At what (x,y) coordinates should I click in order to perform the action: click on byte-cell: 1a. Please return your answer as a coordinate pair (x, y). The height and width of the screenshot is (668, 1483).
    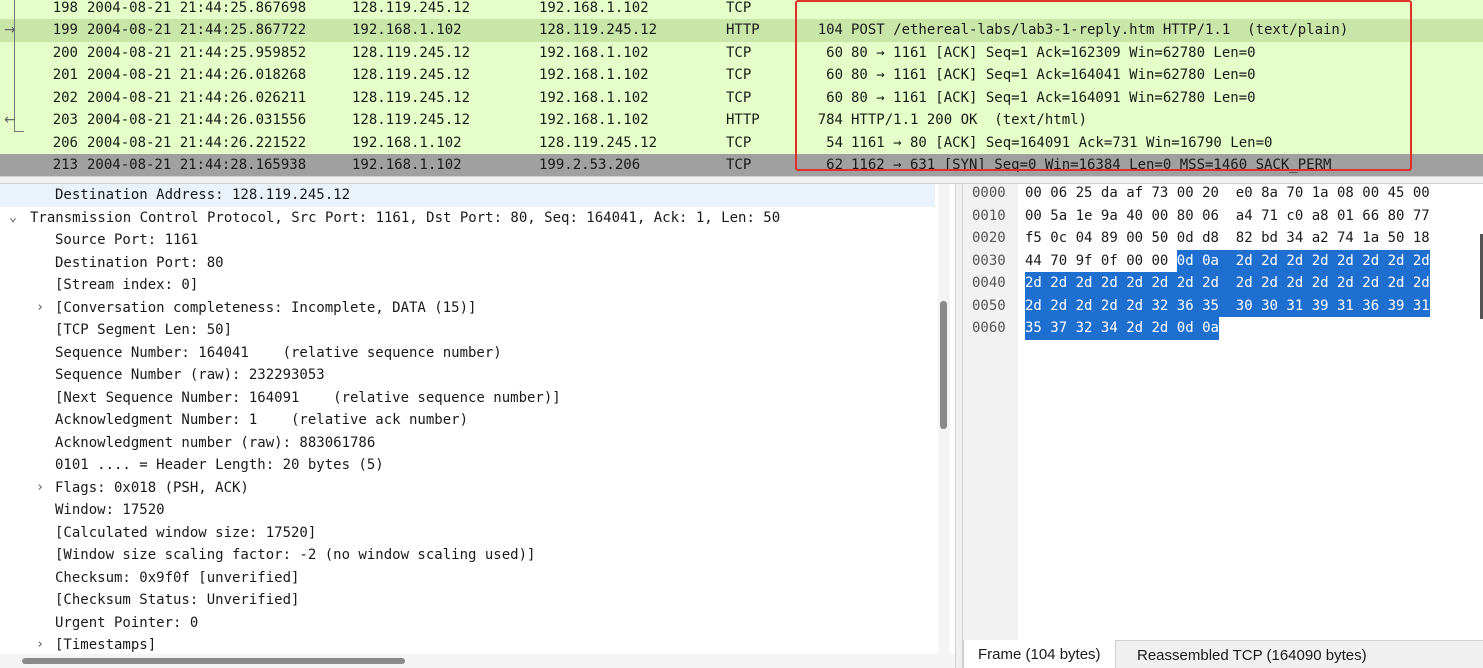
    Looking at the image, I should click on (1370, 238).